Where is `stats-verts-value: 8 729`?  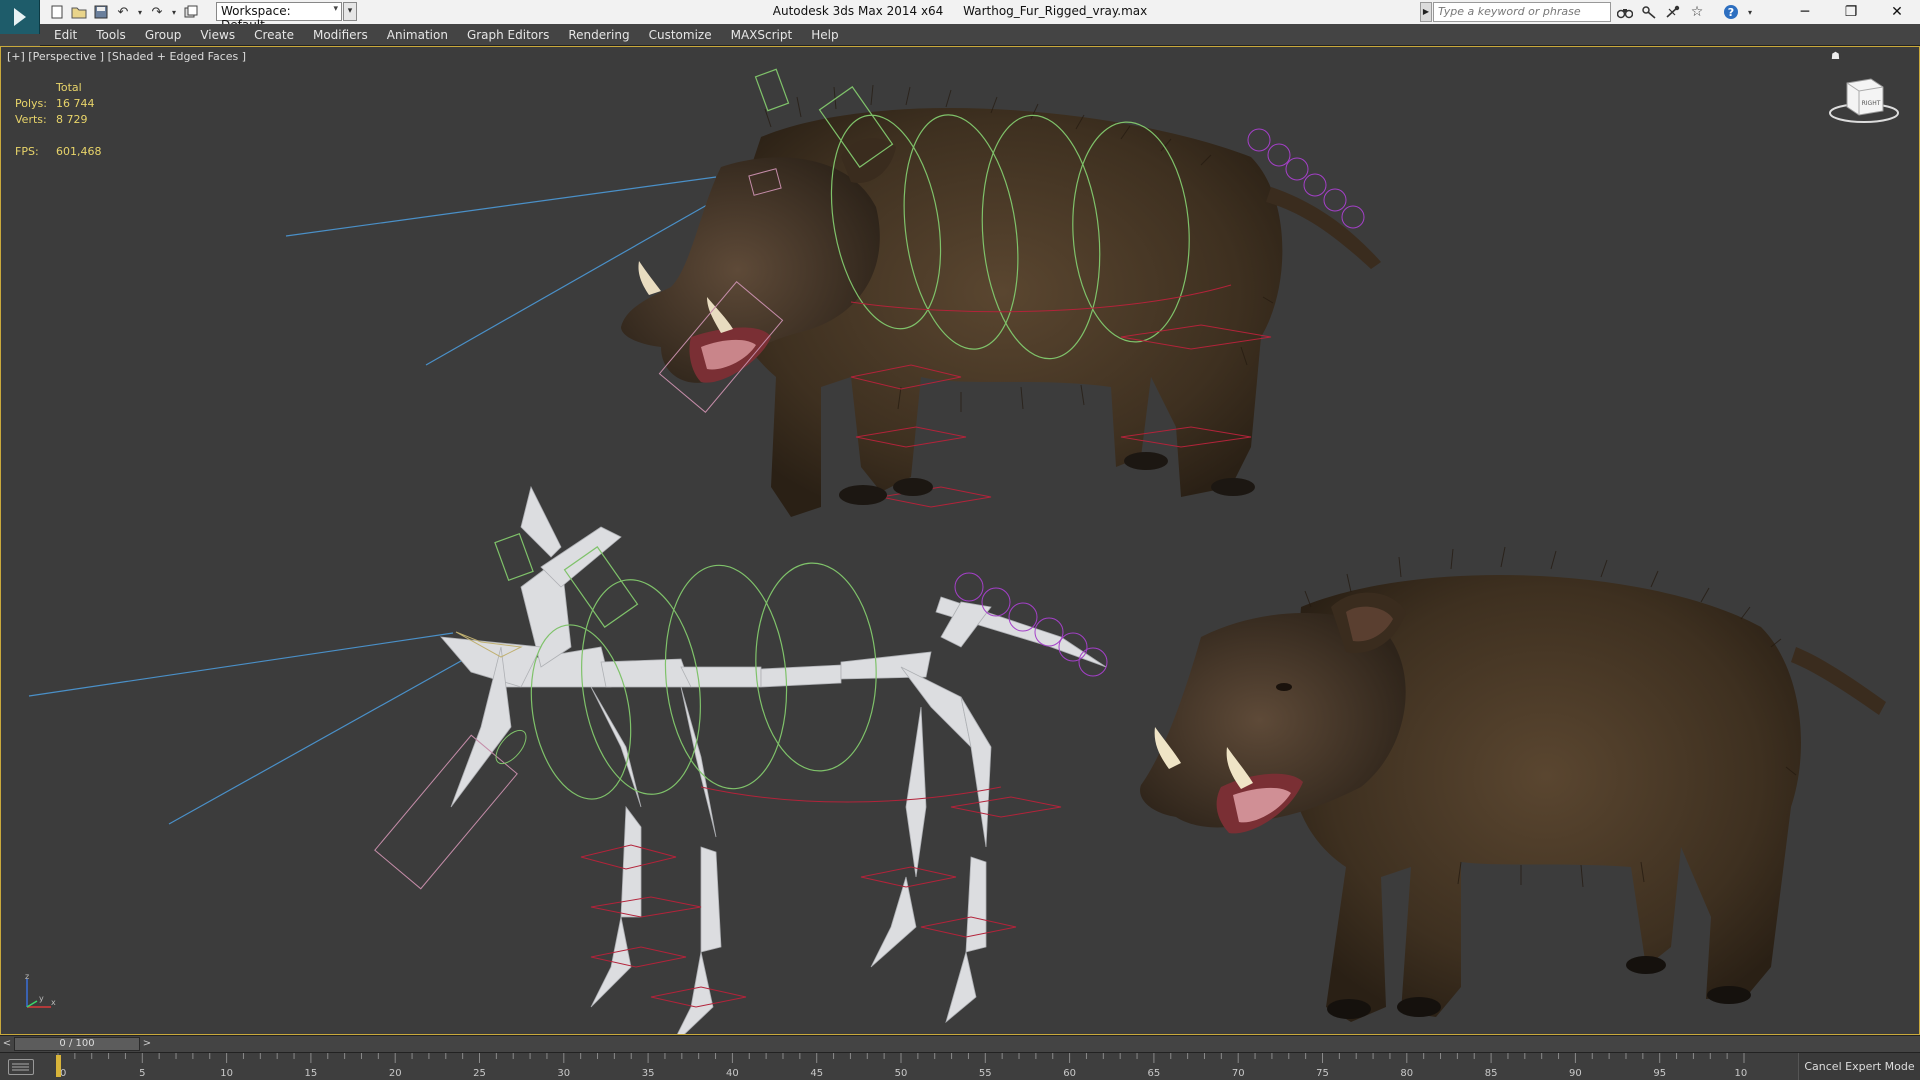
stats-verts-value: 8 729 is located at coordinates (72, 119).